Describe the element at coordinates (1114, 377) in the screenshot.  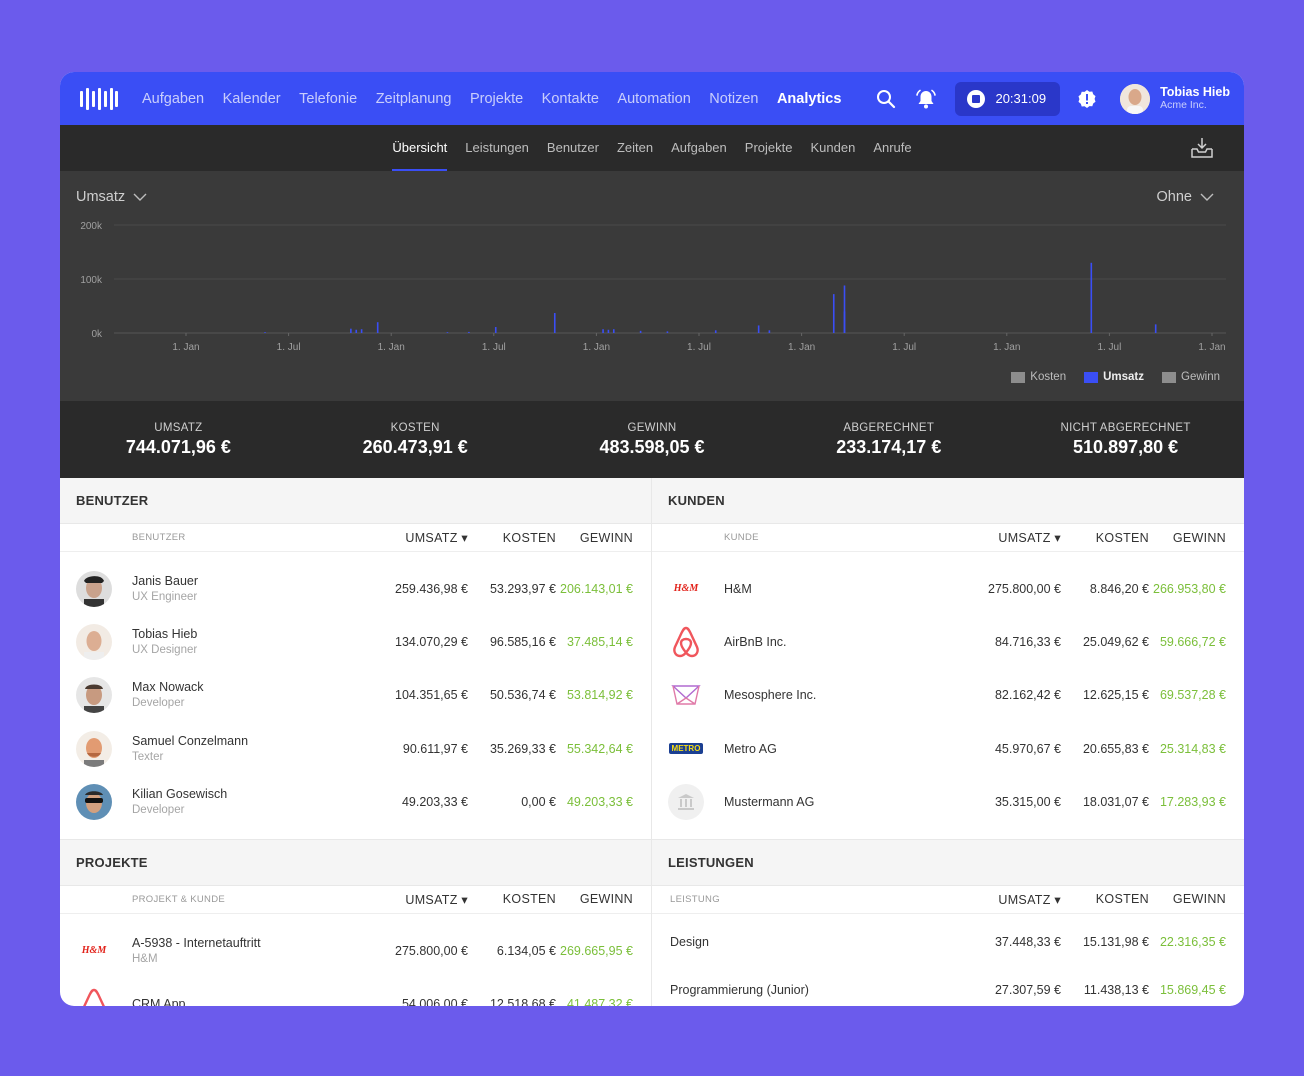
I see `legend-item-umsatz: Umsatz` at that location.